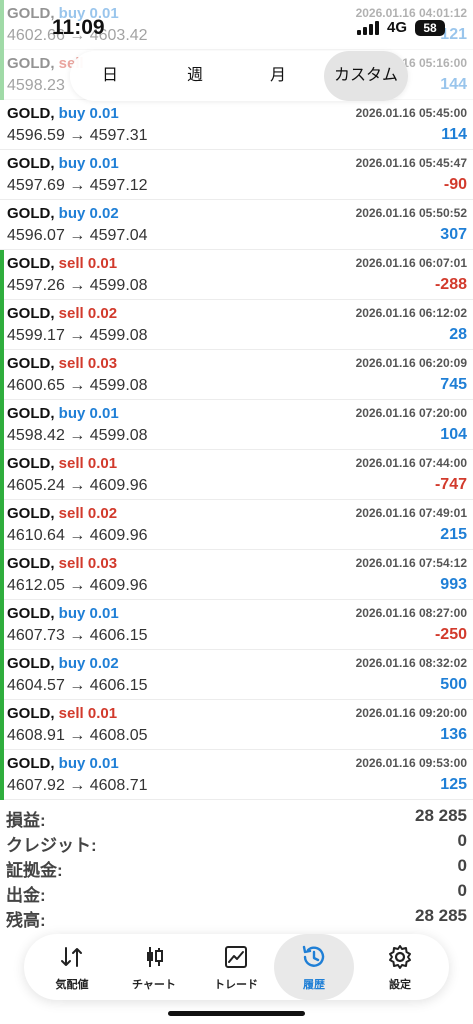 This screenshot has height=1024, width=473. Describe the element at coordinates (453, 584) in the screenshot. I see `deal-profit: 993` at that location.